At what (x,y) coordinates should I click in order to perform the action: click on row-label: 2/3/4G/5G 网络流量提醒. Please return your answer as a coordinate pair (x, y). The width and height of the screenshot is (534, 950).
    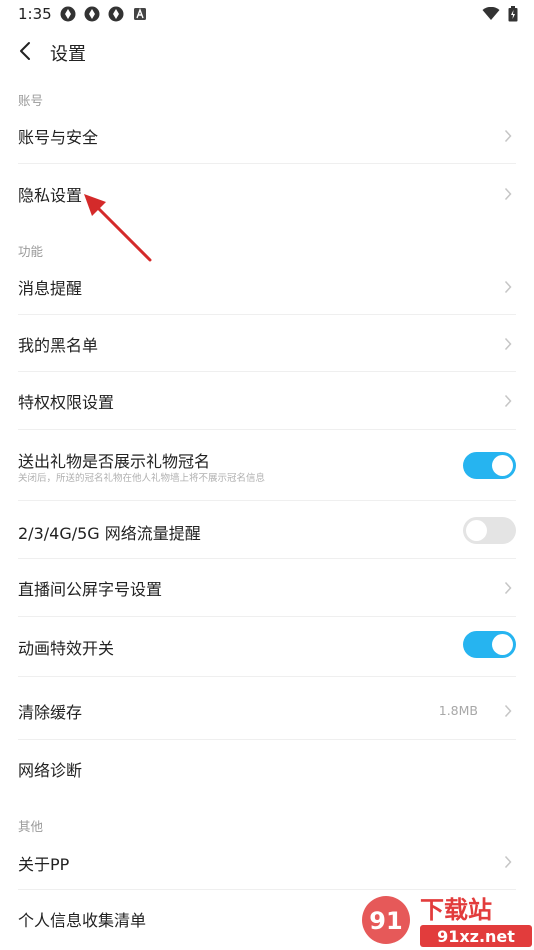
    Looking at the image, I should click on (109, 533).